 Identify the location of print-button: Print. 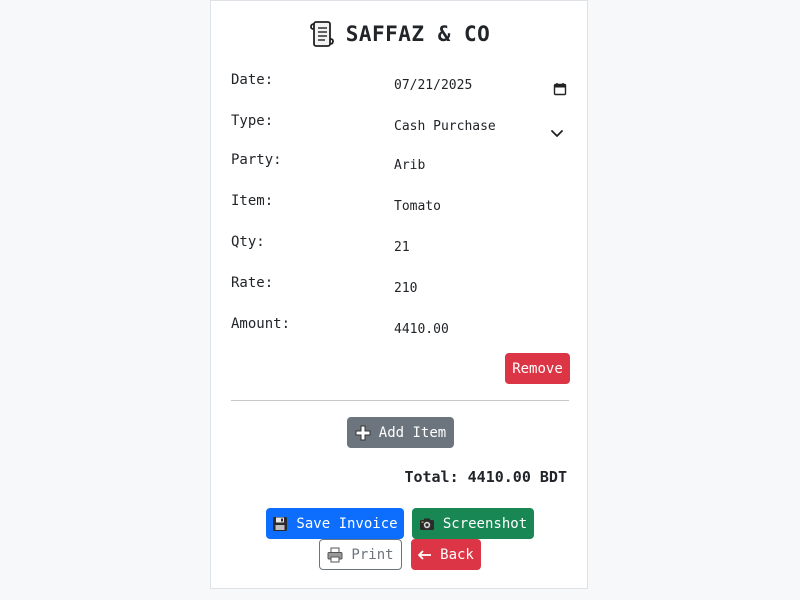
(360, 554).